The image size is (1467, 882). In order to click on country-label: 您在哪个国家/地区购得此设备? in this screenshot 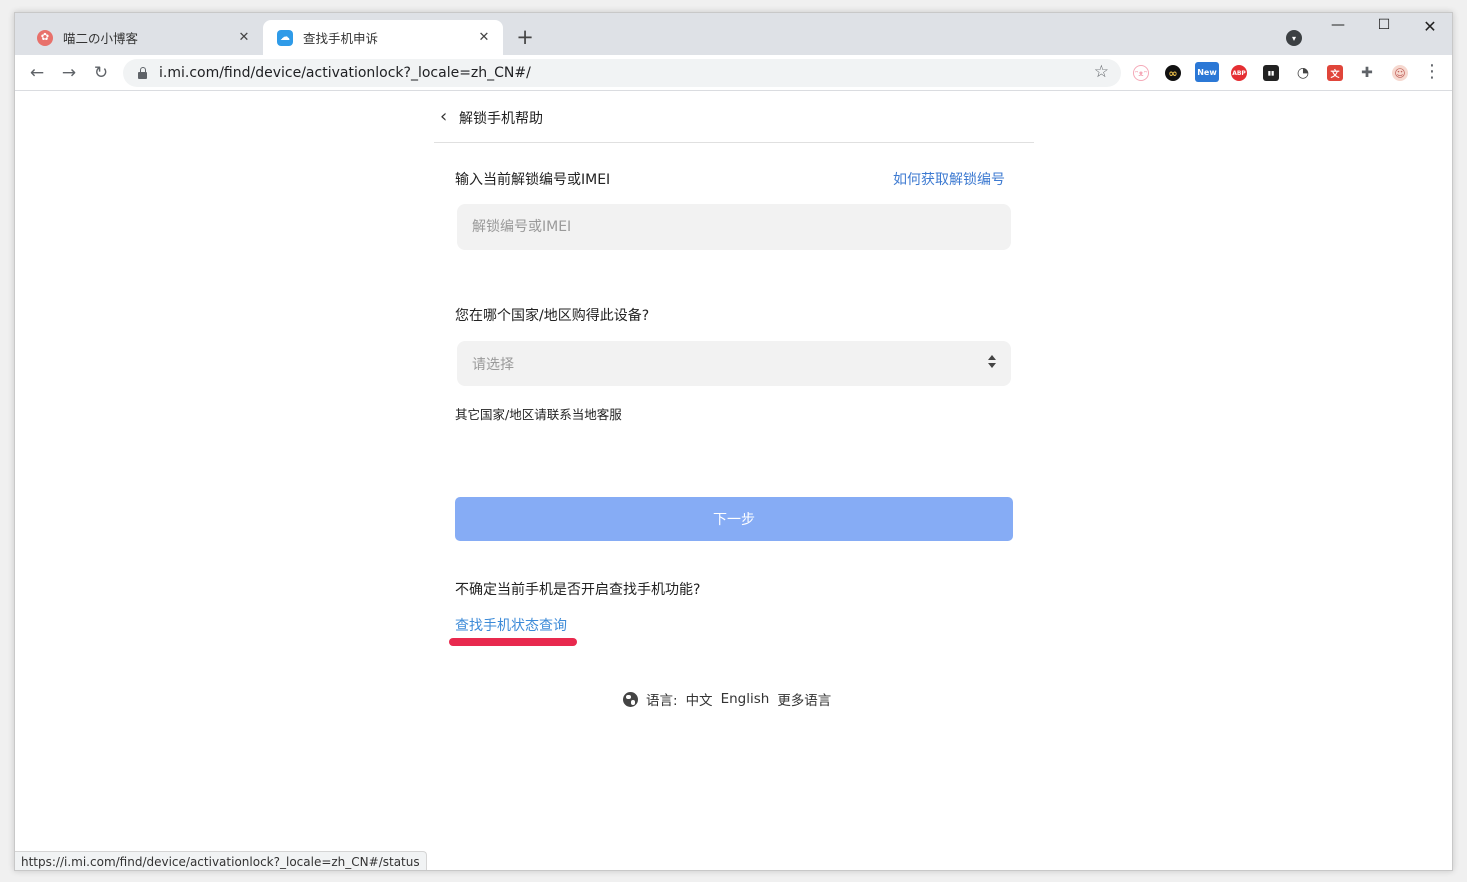, I will do `click(552, 316)`.